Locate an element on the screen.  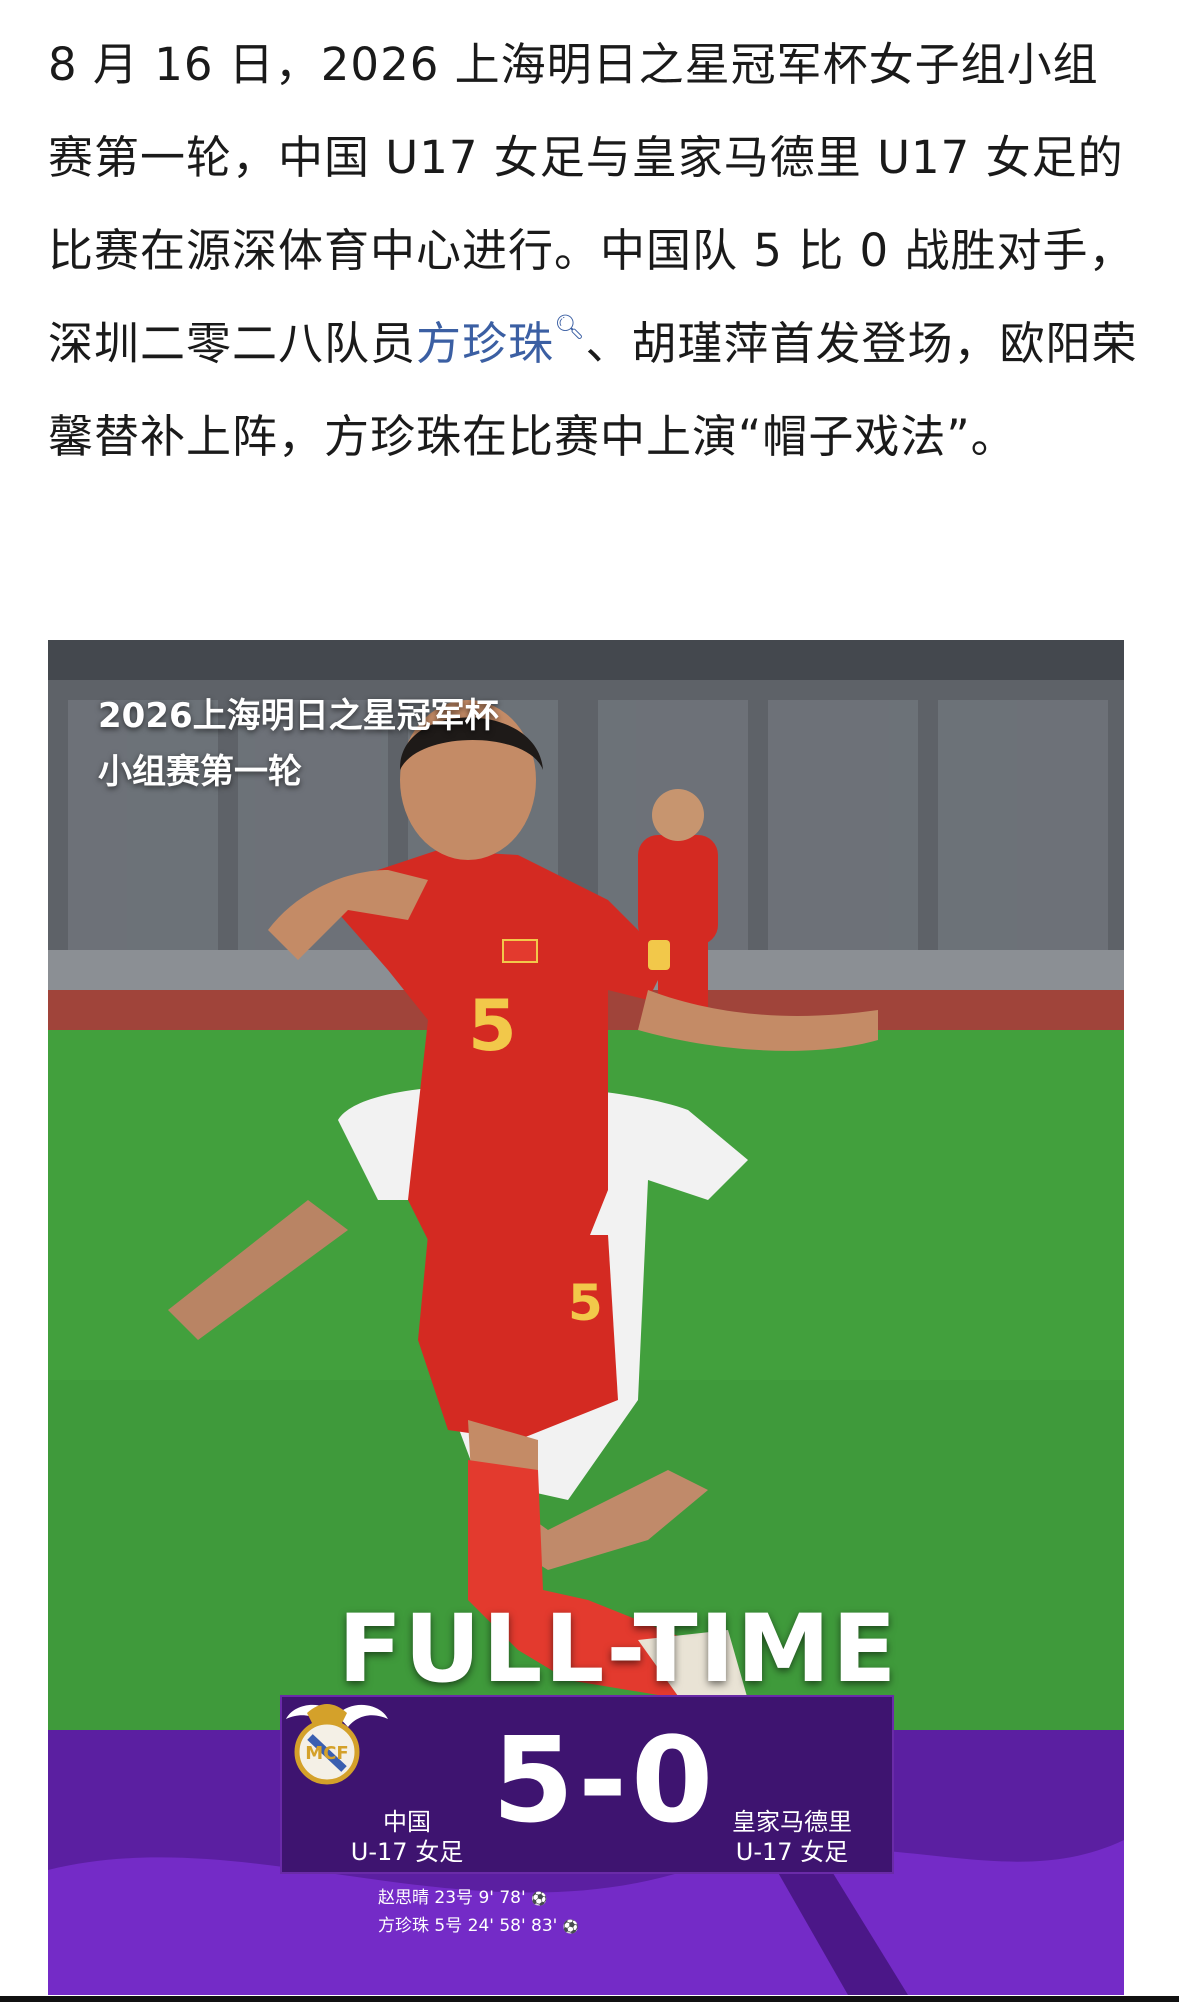
search-icon: 🔍︎ is located at coordinates (569, 327).